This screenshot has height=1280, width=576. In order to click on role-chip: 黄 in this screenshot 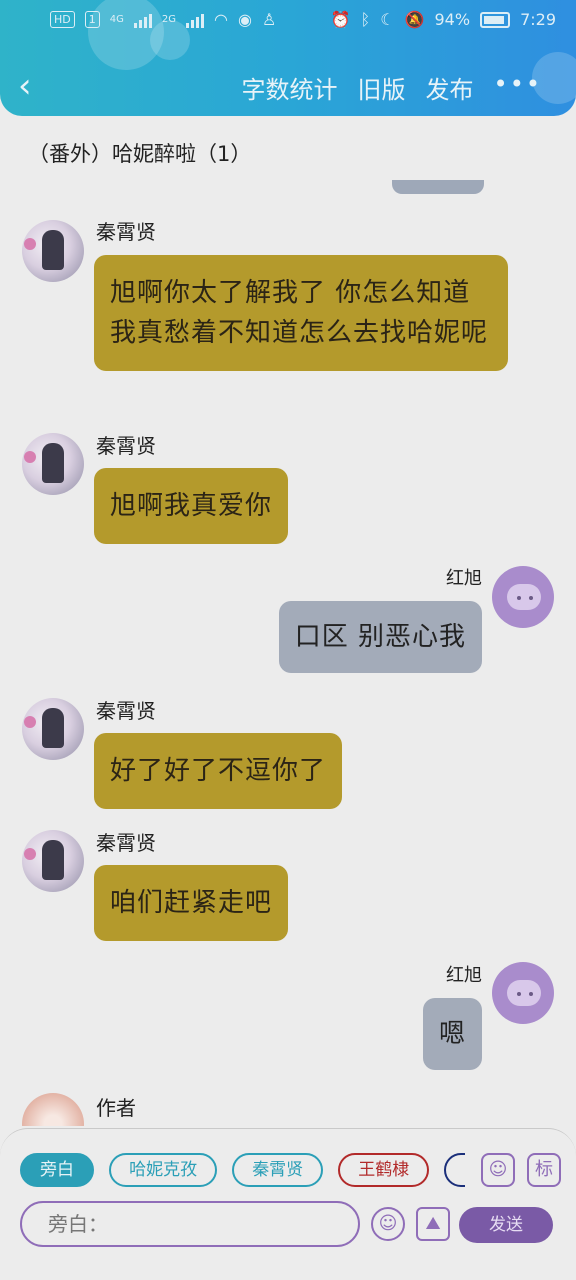, I will do `click(454, 1170)`.